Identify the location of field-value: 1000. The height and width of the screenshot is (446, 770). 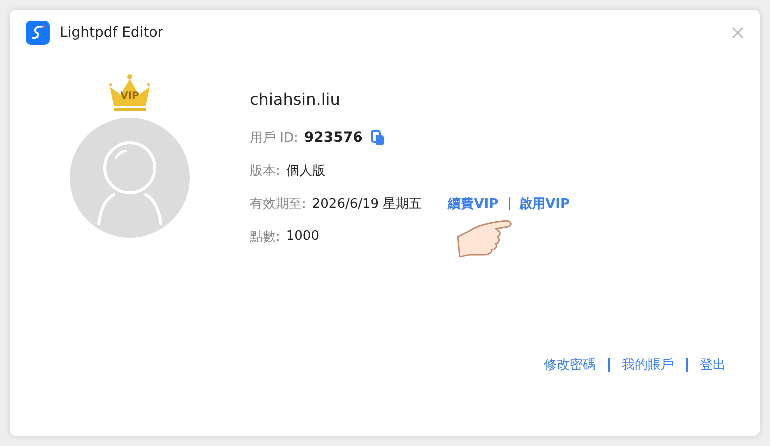
(303, 236).